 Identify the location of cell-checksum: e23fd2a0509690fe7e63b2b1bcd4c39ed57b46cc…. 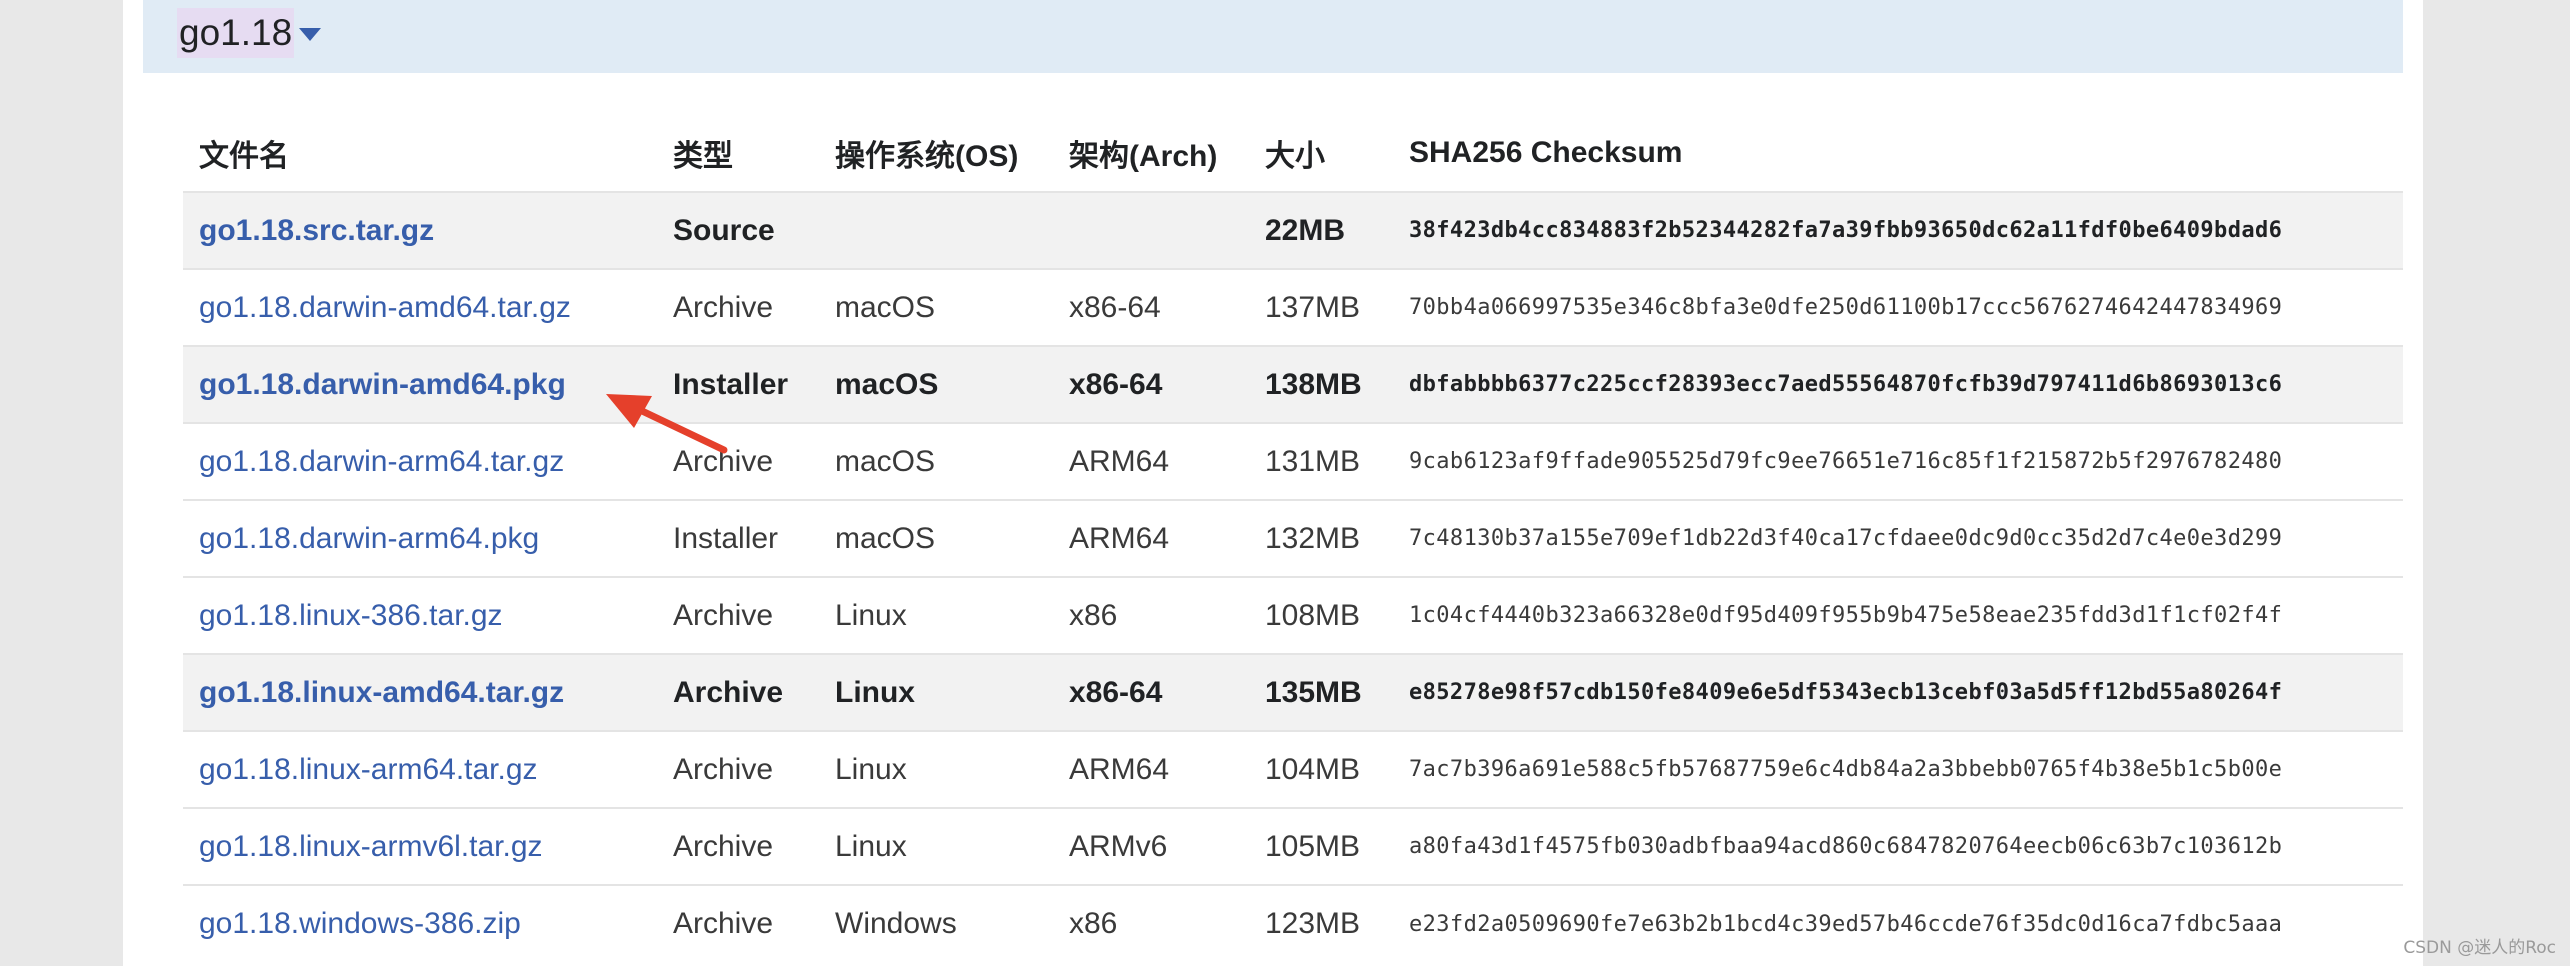
(1898, 923).